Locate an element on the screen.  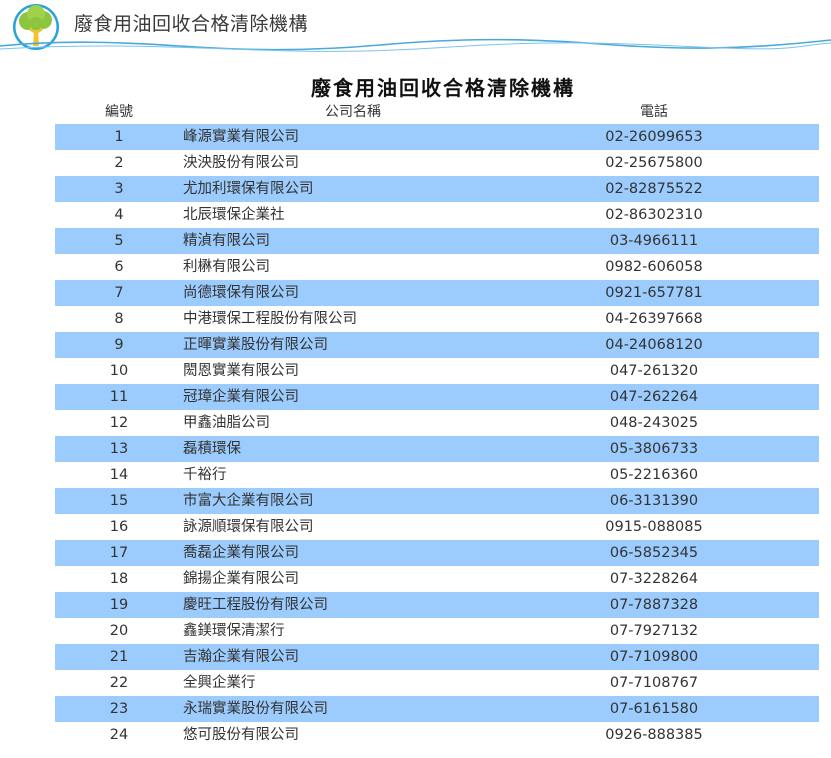
row-number: 15 is located at coordinates (119, 501).